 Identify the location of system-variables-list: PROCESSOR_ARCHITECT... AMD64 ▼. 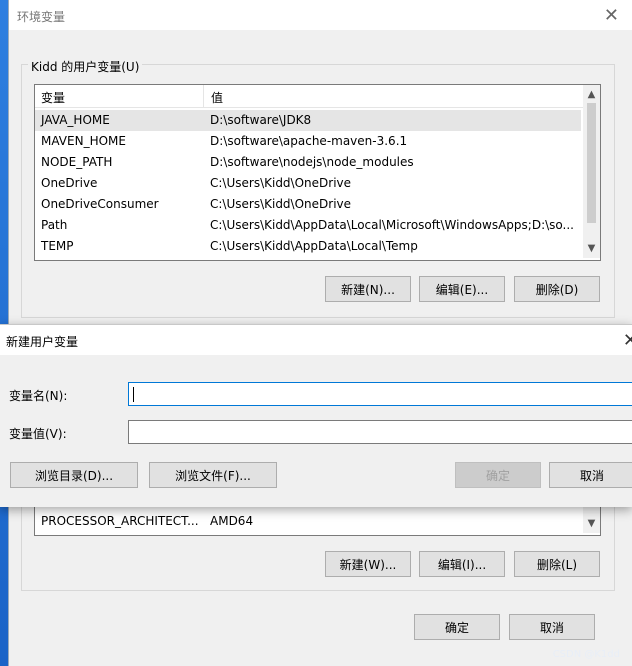
(317, 521).